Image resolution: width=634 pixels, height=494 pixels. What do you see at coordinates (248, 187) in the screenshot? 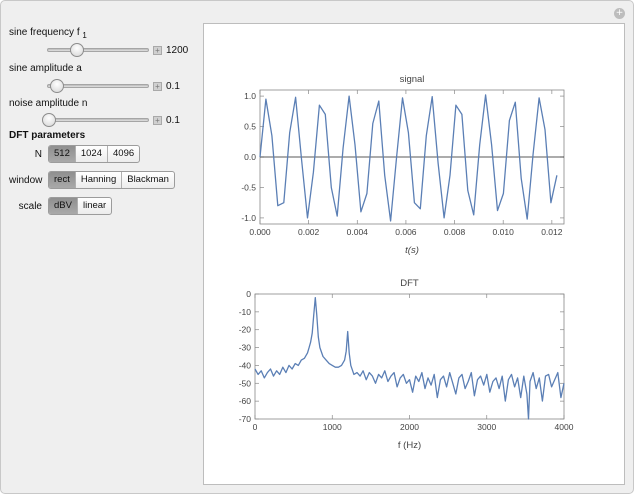
I see `y-tick-label: -0.5` at bounding box center [248, 187].